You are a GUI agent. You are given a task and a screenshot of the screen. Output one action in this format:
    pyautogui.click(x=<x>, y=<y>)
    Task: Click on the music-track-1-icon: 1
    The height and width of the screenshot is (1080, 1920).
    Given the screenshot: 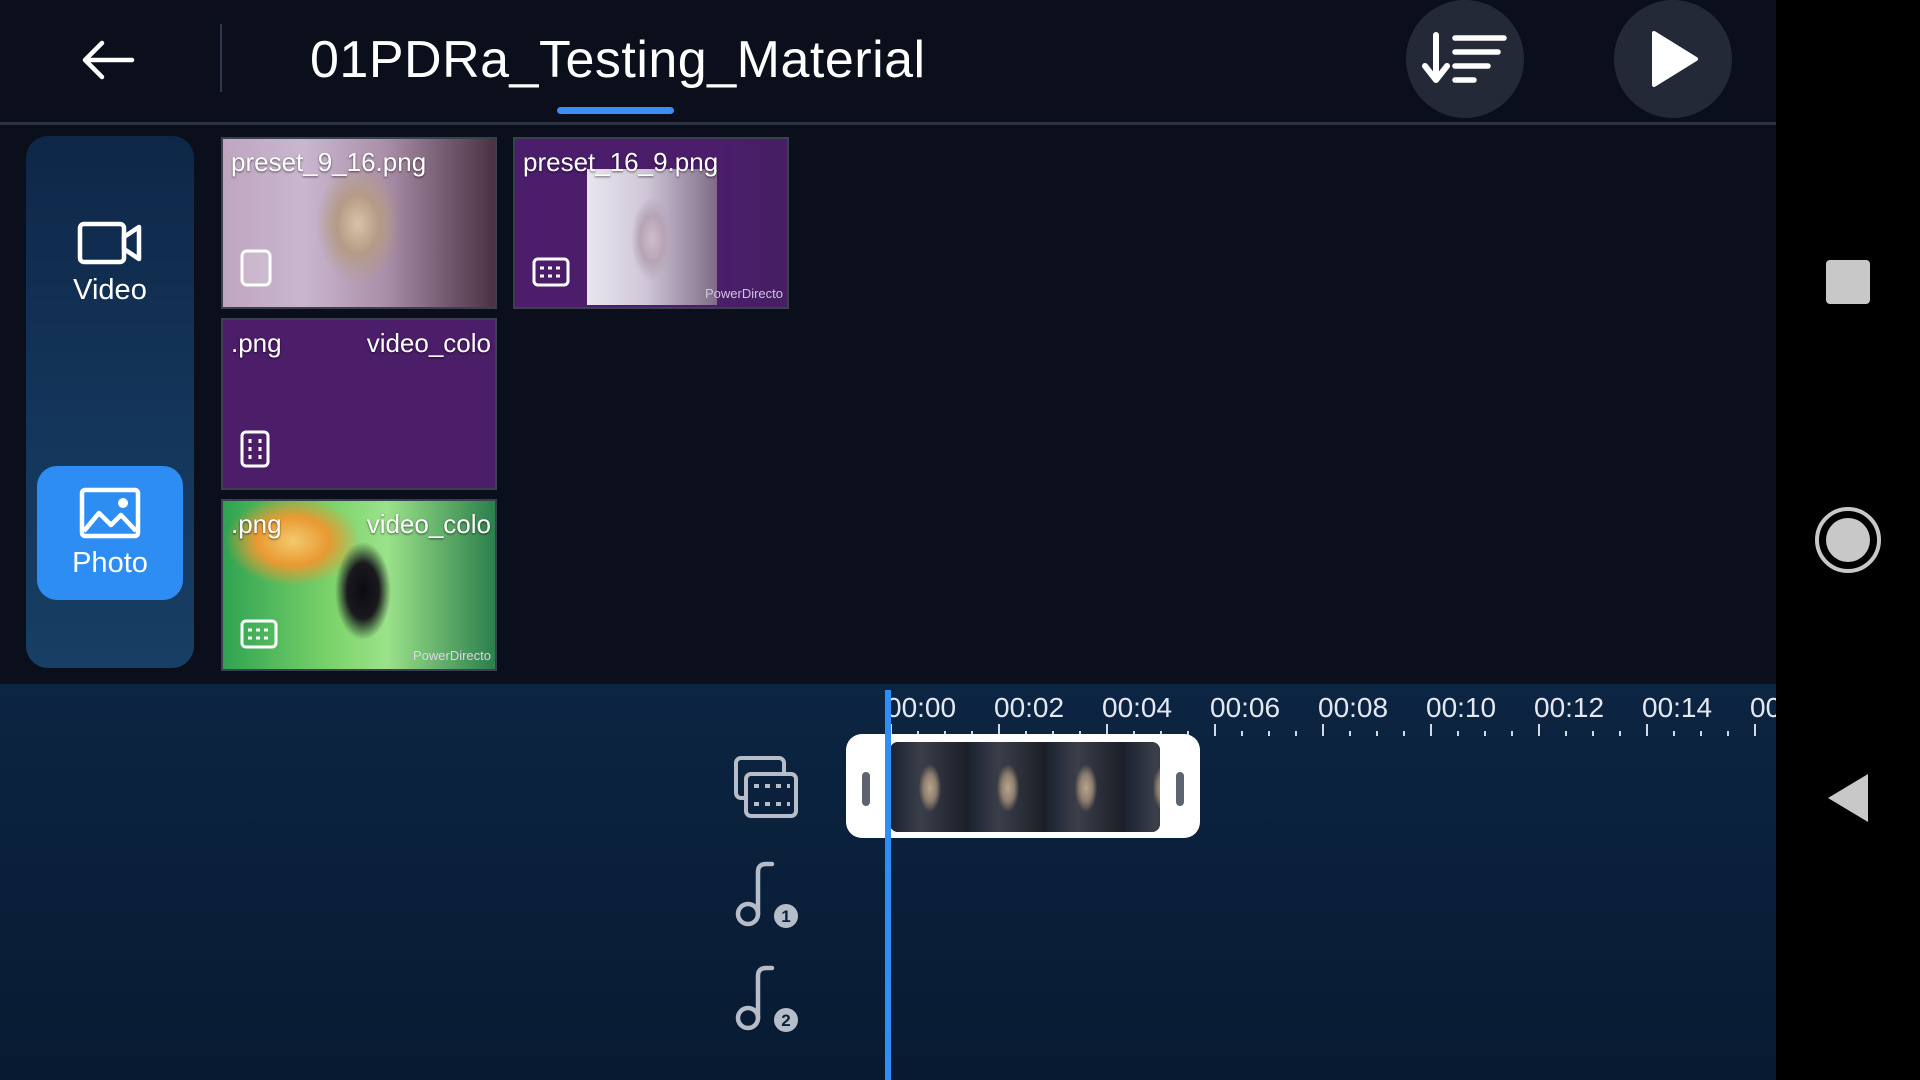 What is the action you would take?
    pyautogui.click(x=766, y=894)
    